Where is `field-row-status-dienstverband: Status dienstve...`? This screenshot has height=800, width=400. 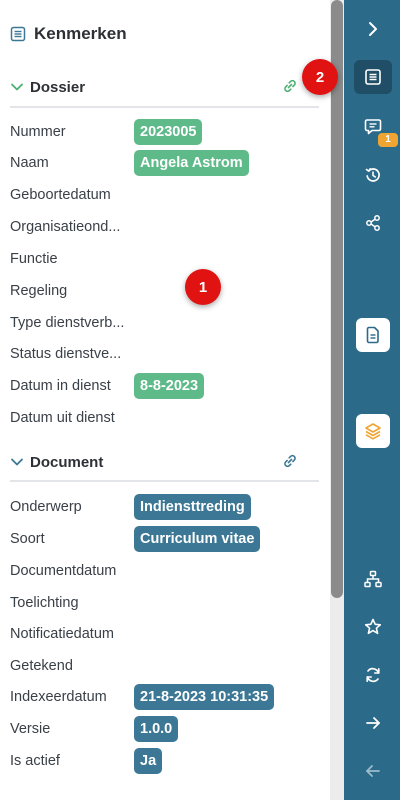
field-row-status-dienstverband: Status dienstve... is located at coordinates (165, 354).